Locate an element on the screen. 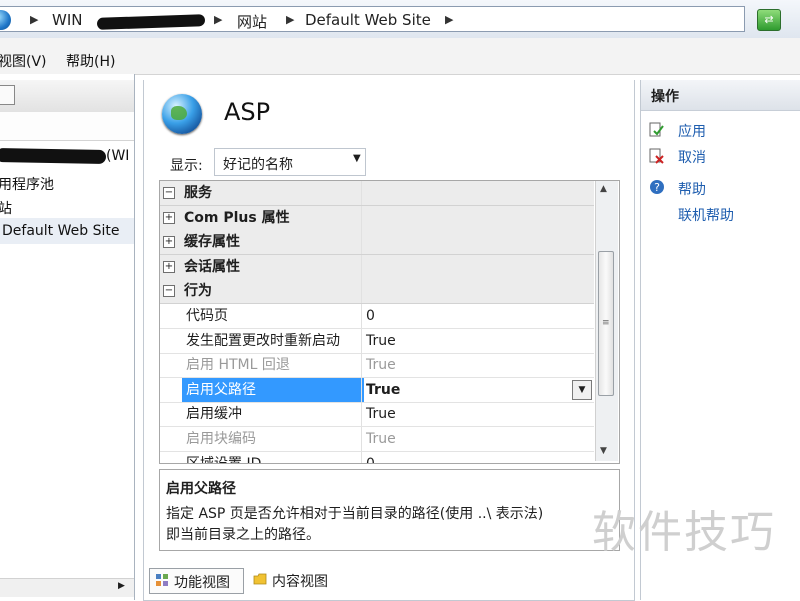 The height and width of the screenshot is (601, 800). toolbar-button is located at coordinates (7, 95).